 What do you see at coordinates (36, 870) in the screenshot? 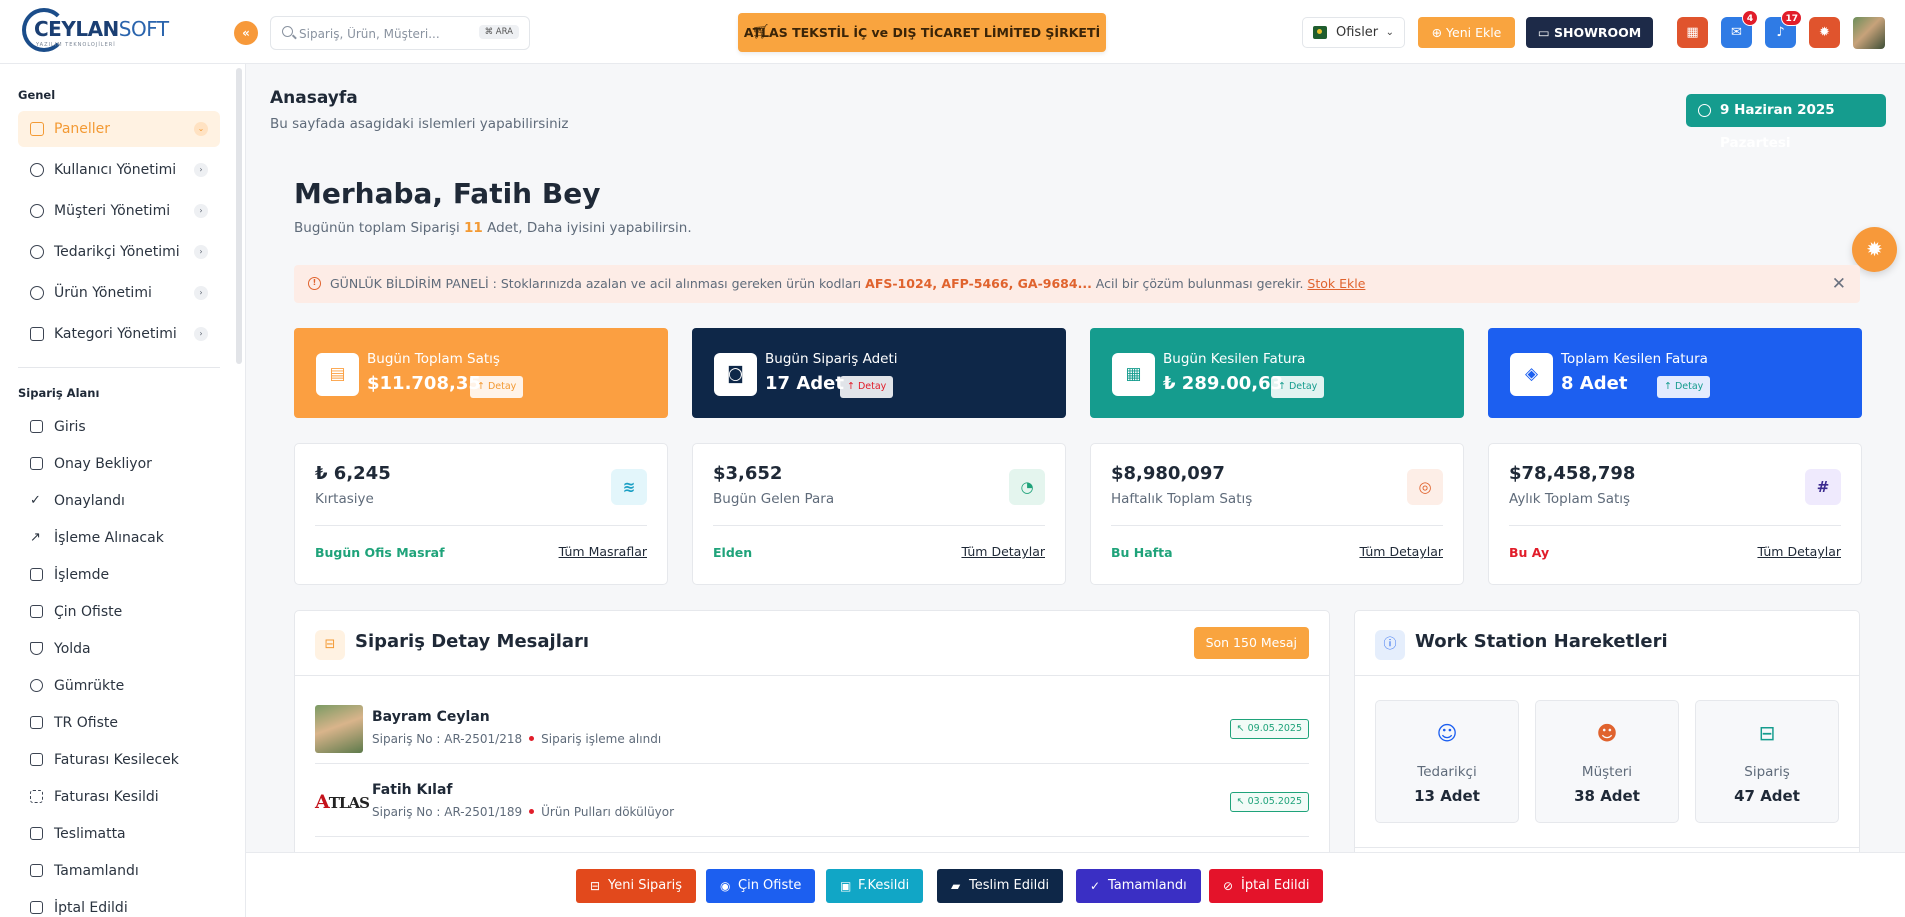
I see `done-icon` at bounding box center [36, 870].